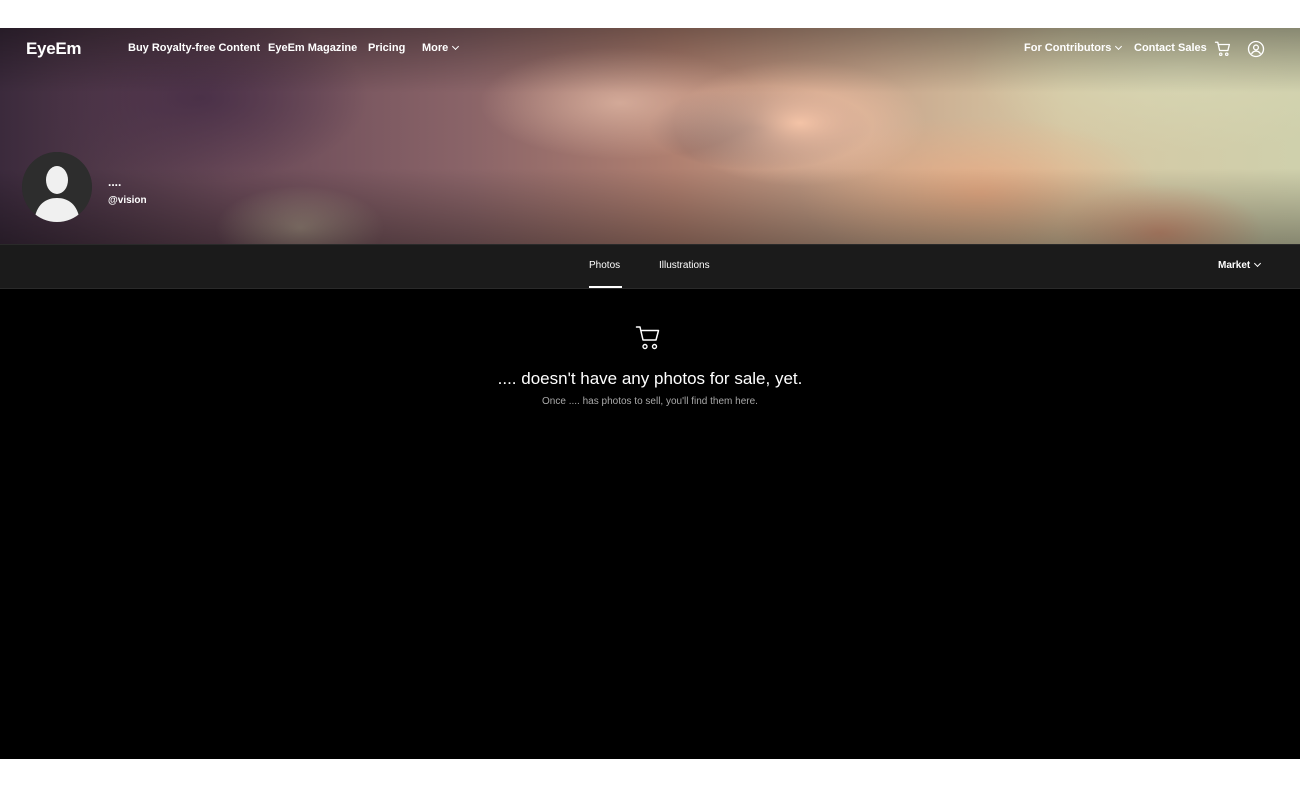 The image size is (1300, 788). I want to click on avatar, so click(57, 187).